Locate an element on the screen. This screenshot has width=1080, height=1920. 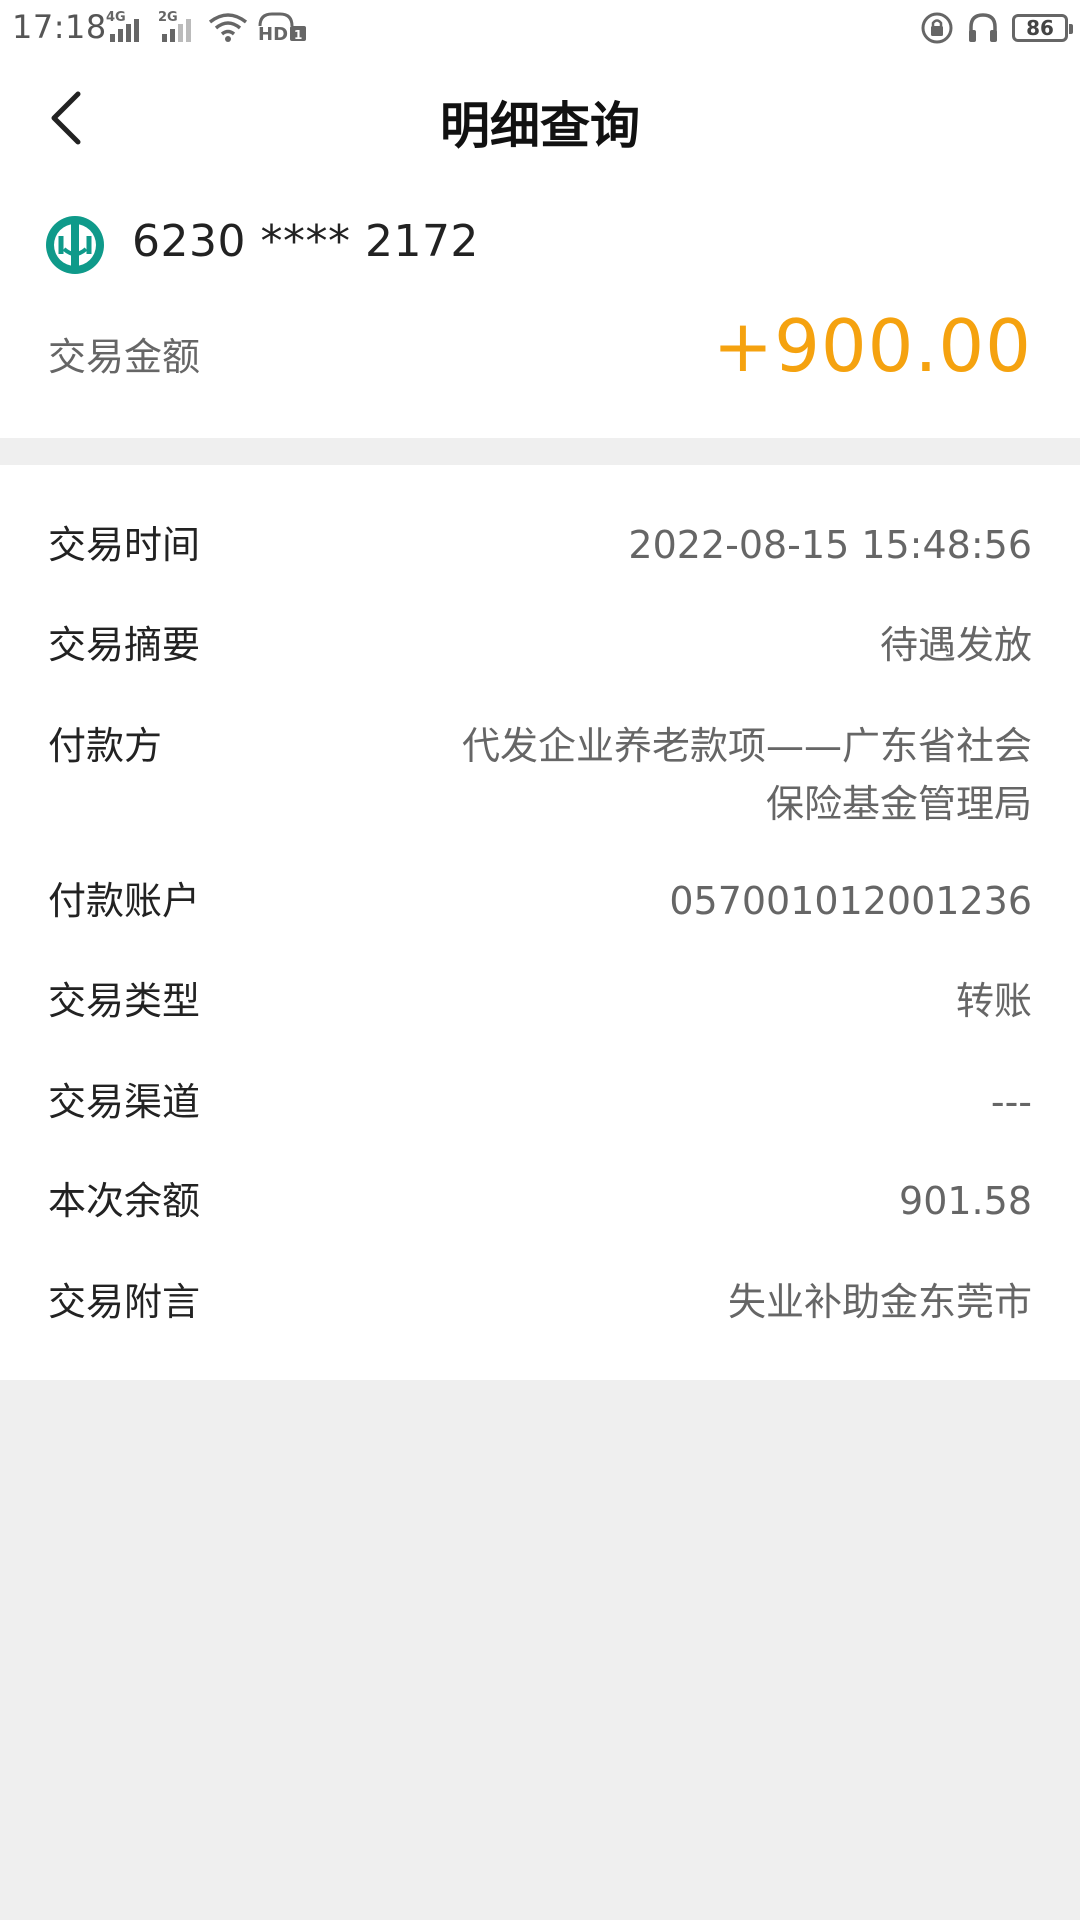
detail-label: 付款方 is located at coordinates (105, 746).